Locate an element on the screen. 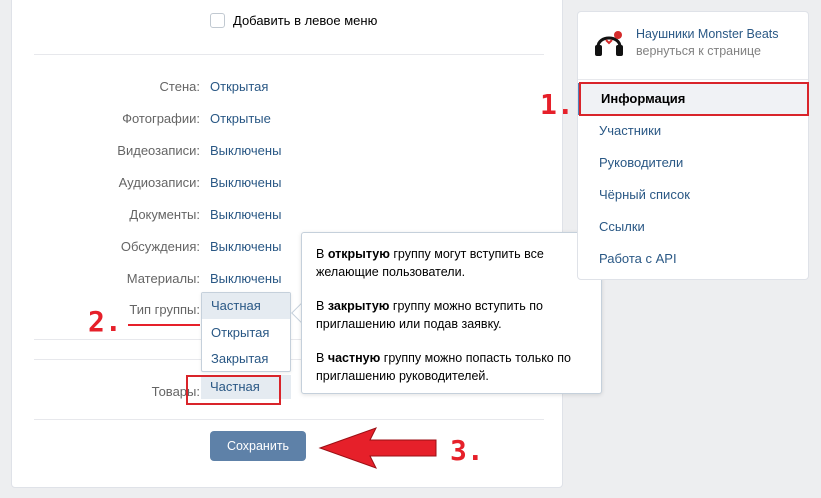  setting-label: Фотографии: is located at coordinates (161, 118).